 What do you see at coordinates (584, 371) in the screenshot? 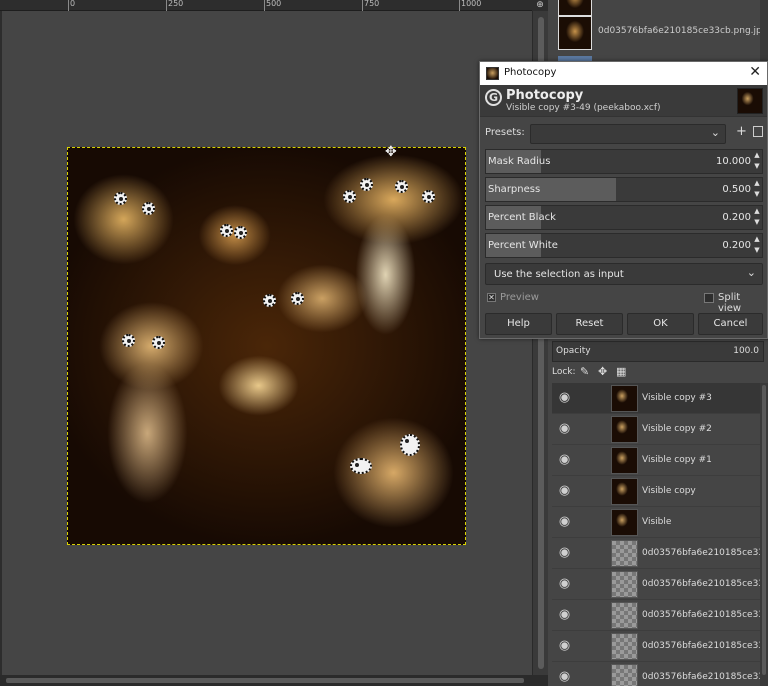
I see `lock-pixels-icon: ✎` at bounding box center [584, 371].